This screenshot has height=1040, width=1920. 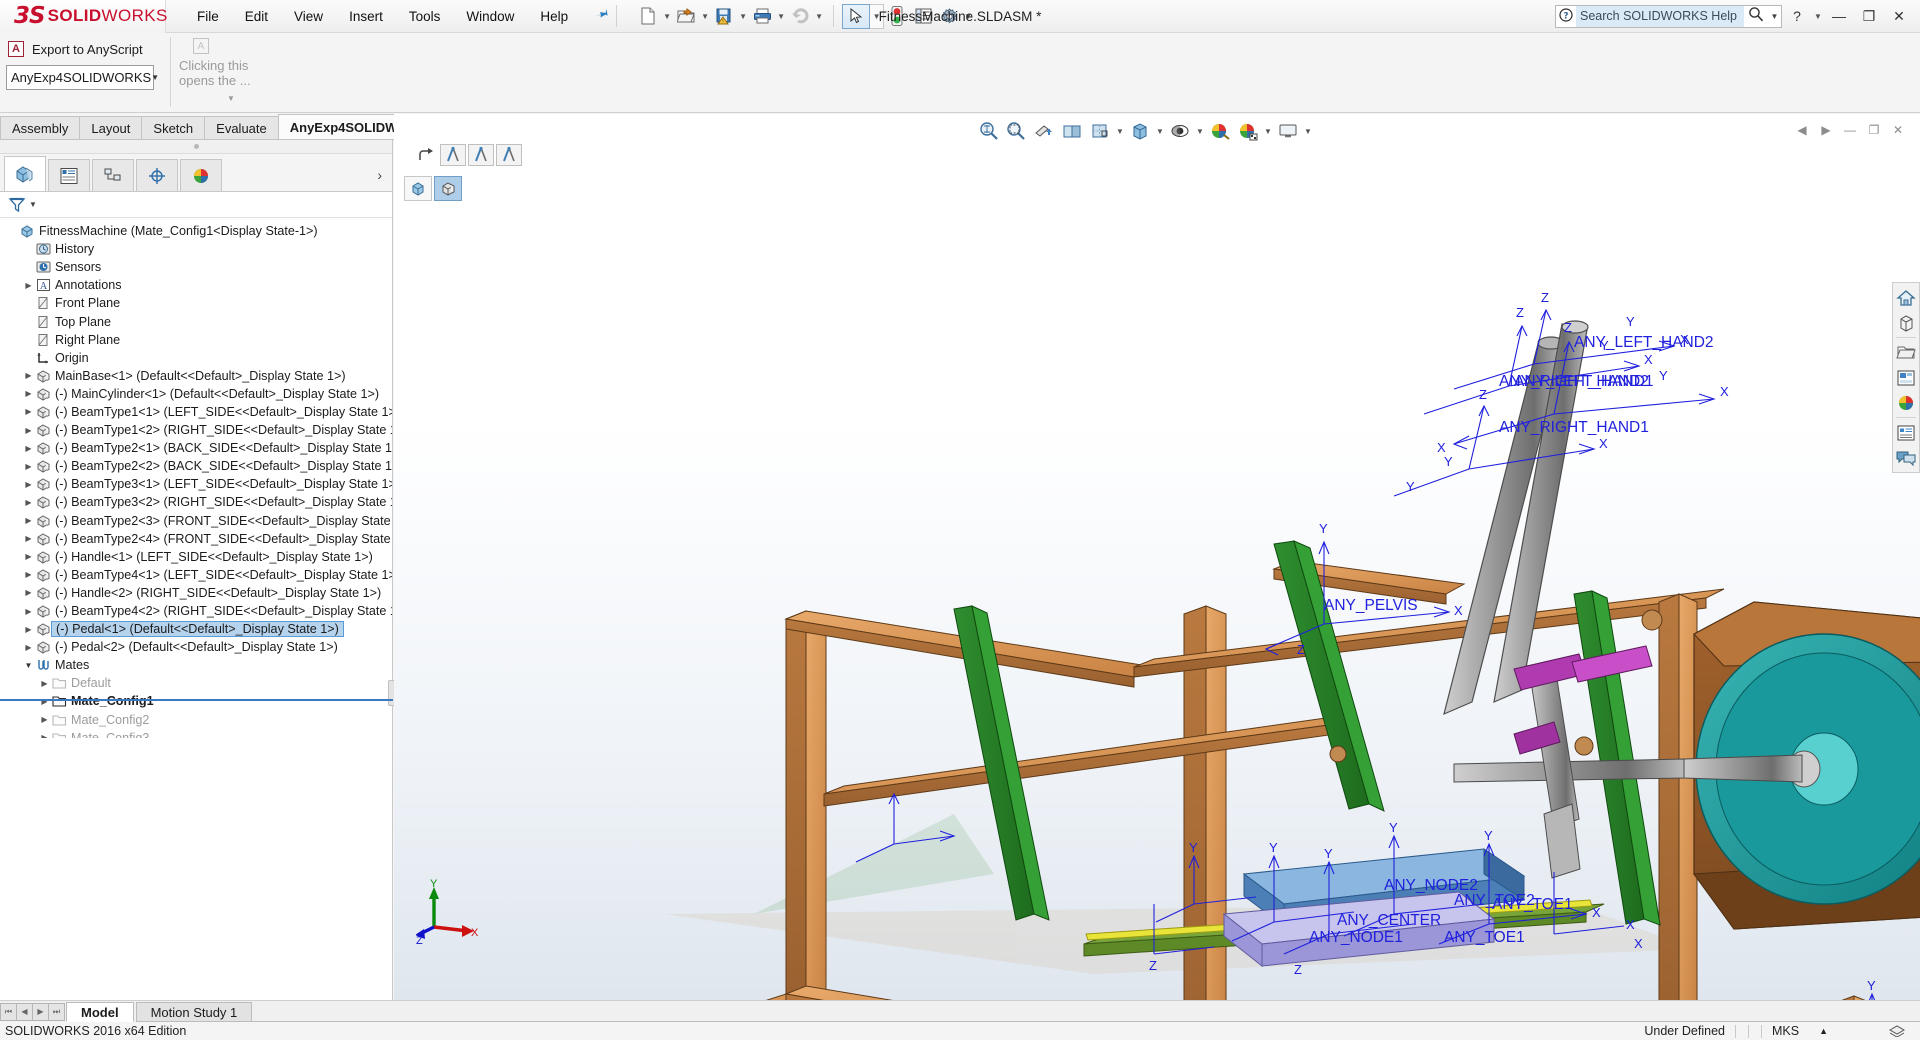 What do you see at coordinates (366, 16) in the screenshot?
I see `menu-insert: Insert` at bounding box center [366, 16].